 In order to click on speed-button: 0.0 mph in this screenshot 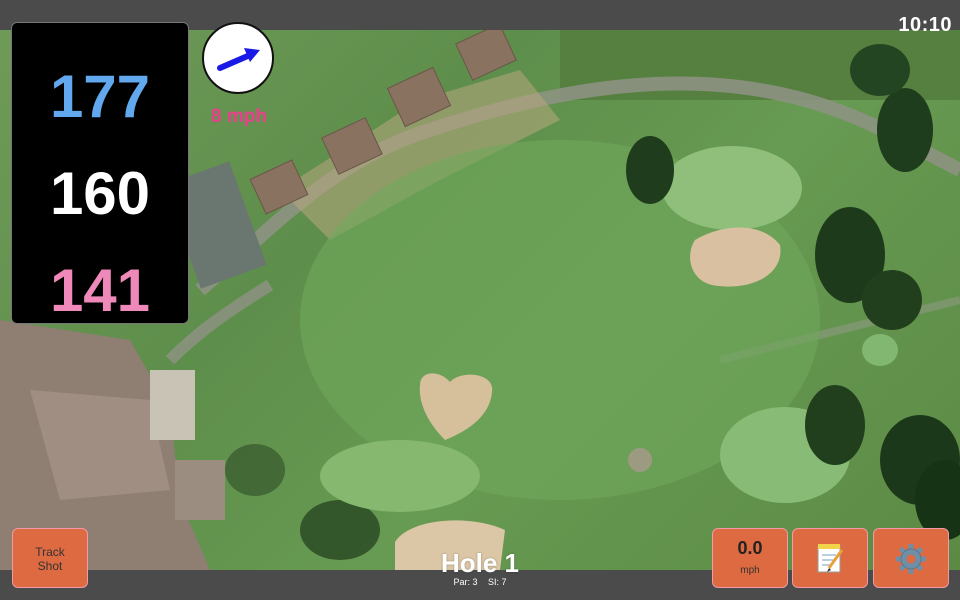, I will do `click(750, 558)`.